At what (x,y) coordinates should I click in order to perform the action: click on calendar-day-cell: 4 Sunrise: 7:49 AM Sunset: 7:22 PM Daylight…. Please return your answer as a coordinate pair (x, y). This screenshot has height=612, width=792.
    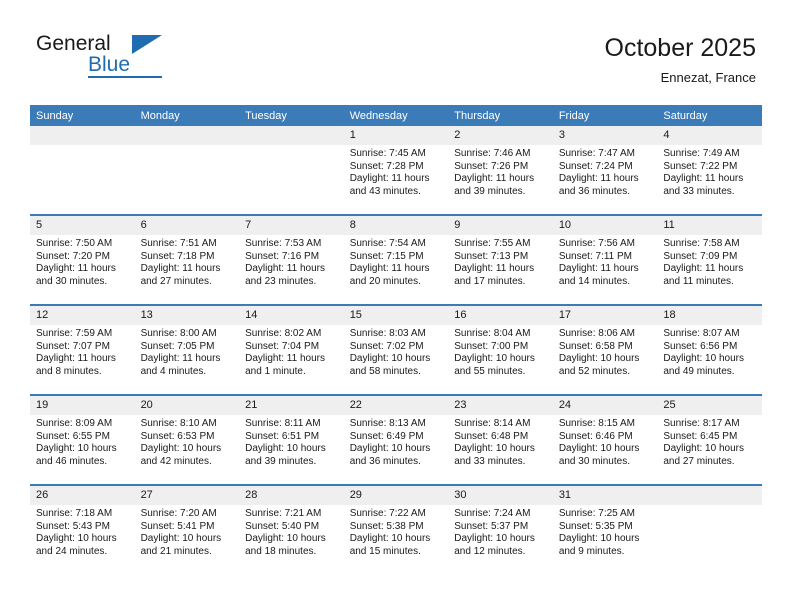
    Looking at the image, I should click on (709, 170).